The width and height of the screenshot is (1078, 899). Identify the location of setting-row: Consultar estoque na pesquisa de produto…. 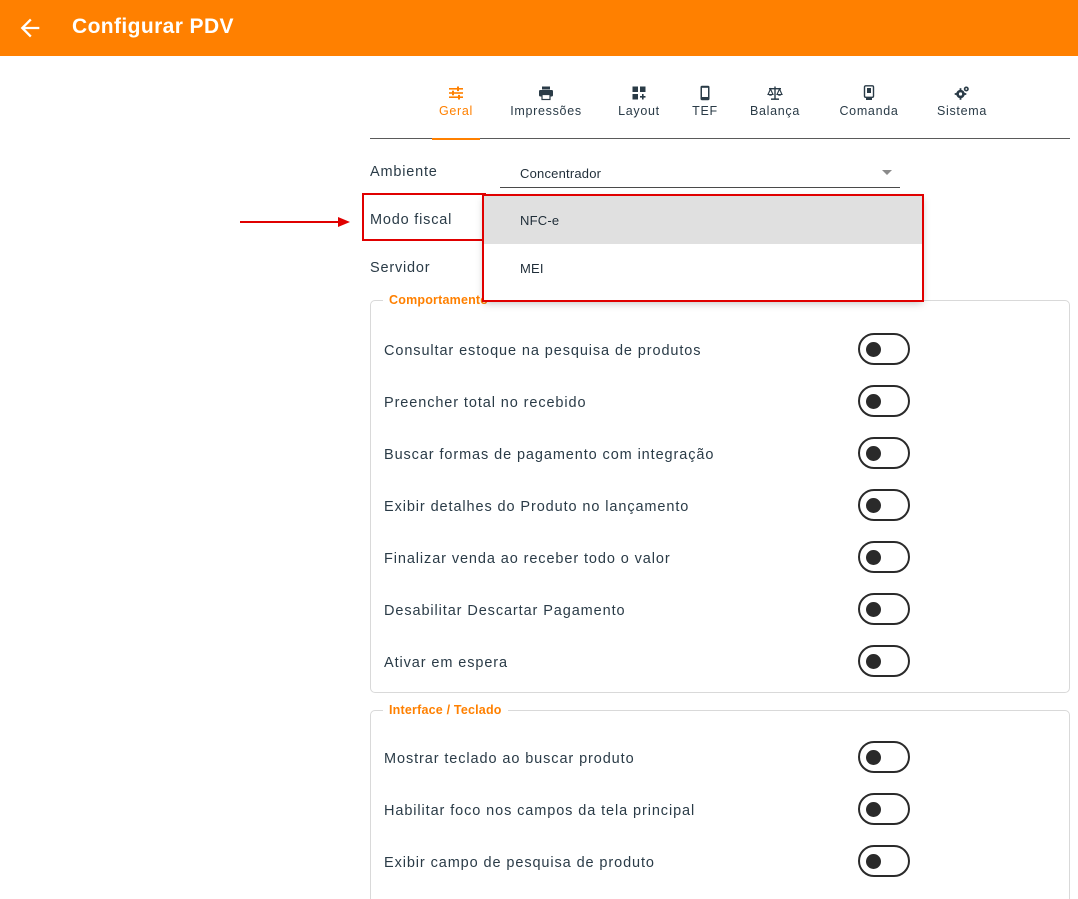
(719, 351).